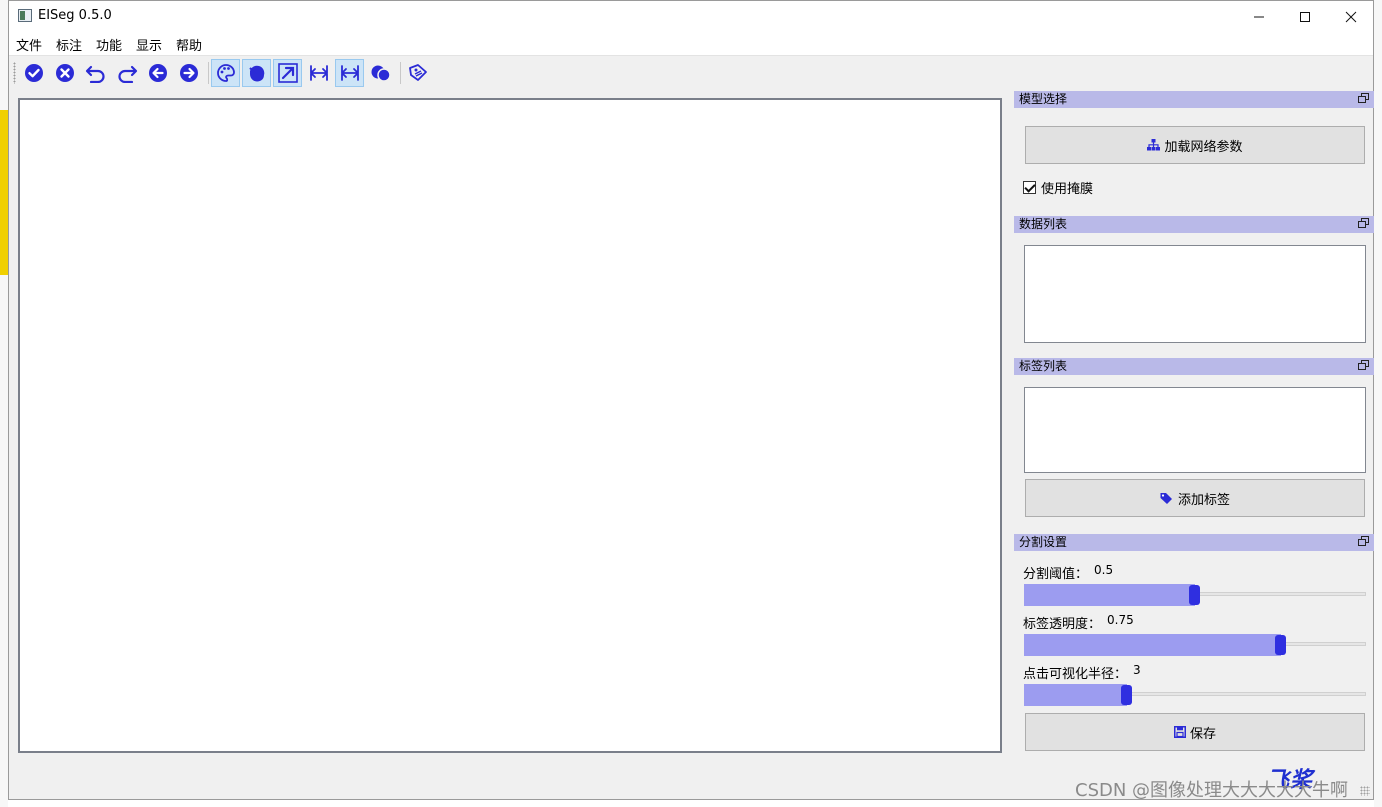 This screenshot has height=807, width=1382. I want to click on data-list, so click(1195, 294).